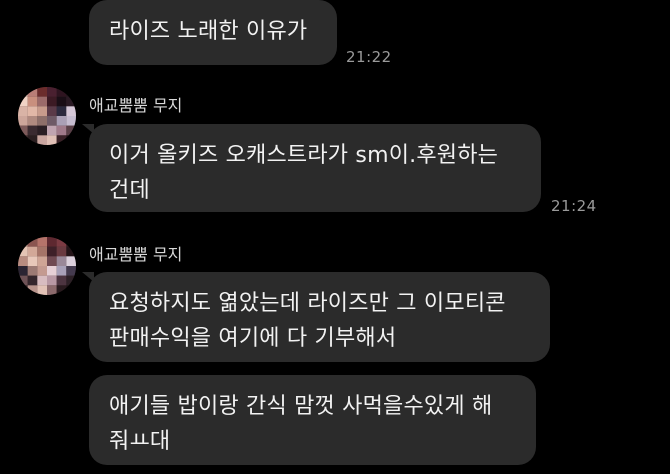  What do you see at coordinates (574, 206) in the screenshot?
I see `message-timestamp: 21:24` at bounding box center [574, 206].